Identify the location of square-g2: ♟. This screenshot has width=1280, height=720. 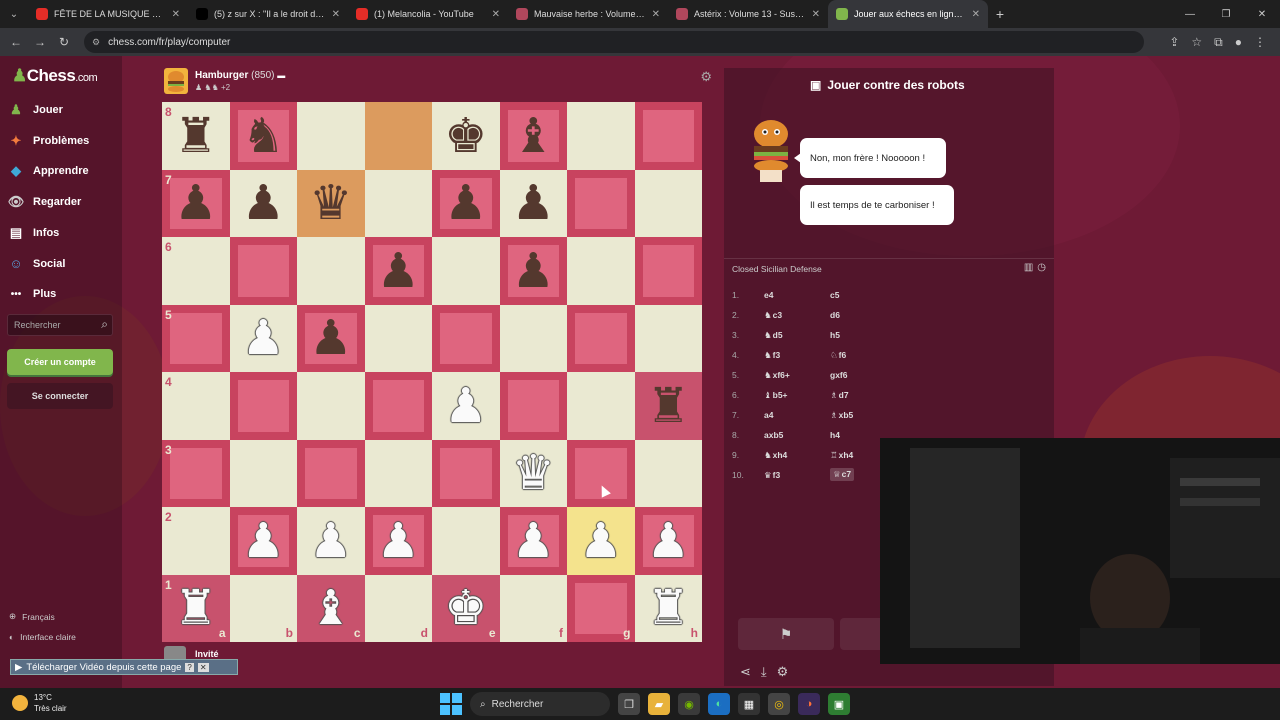
(601, 541).